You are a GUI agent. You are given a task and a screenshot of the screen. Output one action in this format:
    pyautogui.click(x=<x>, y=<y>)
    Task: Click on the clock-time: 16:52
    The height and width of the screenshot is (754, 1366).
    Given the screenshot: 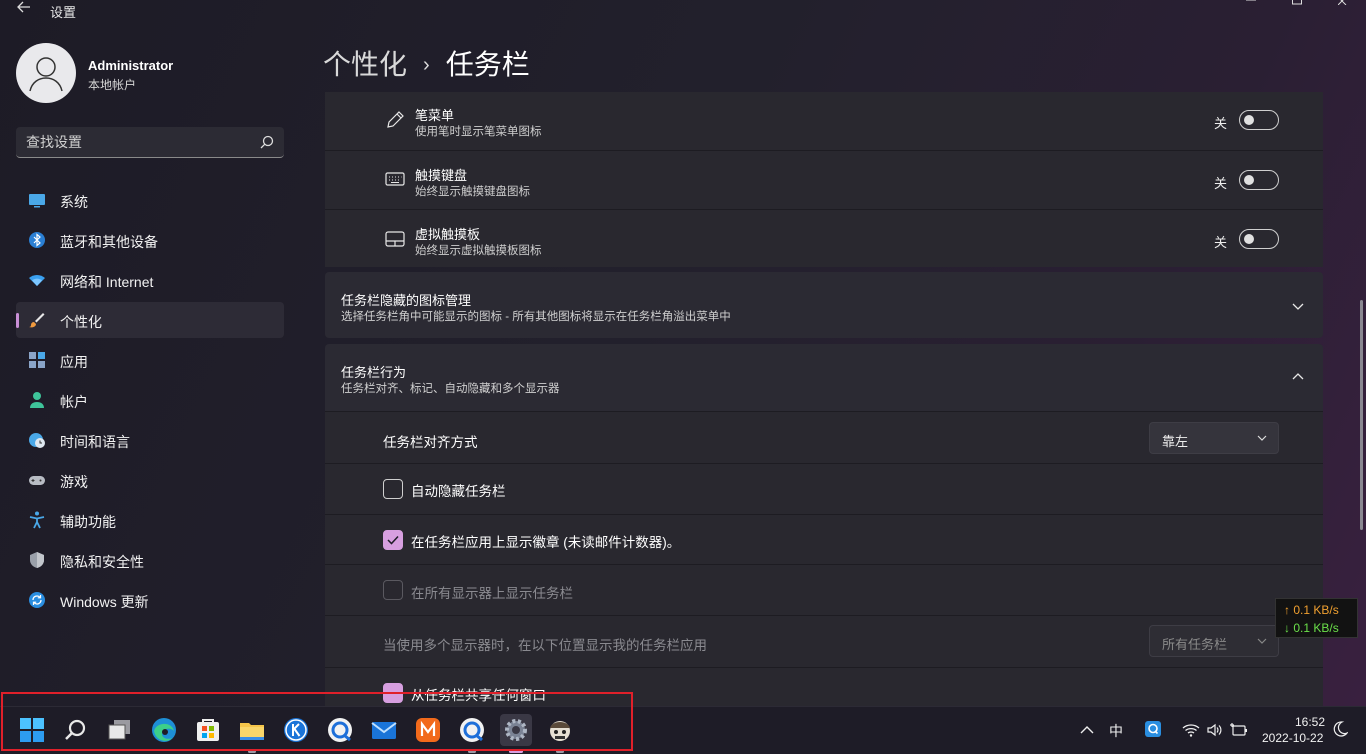 What is the action you would take?
    pyautogui.click(x=1310, y=722)
    